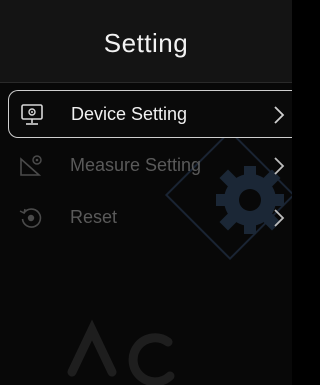 The width and height of the screenshot is (320, 385). I want to click on page-title: Setting, so click(146, 43).